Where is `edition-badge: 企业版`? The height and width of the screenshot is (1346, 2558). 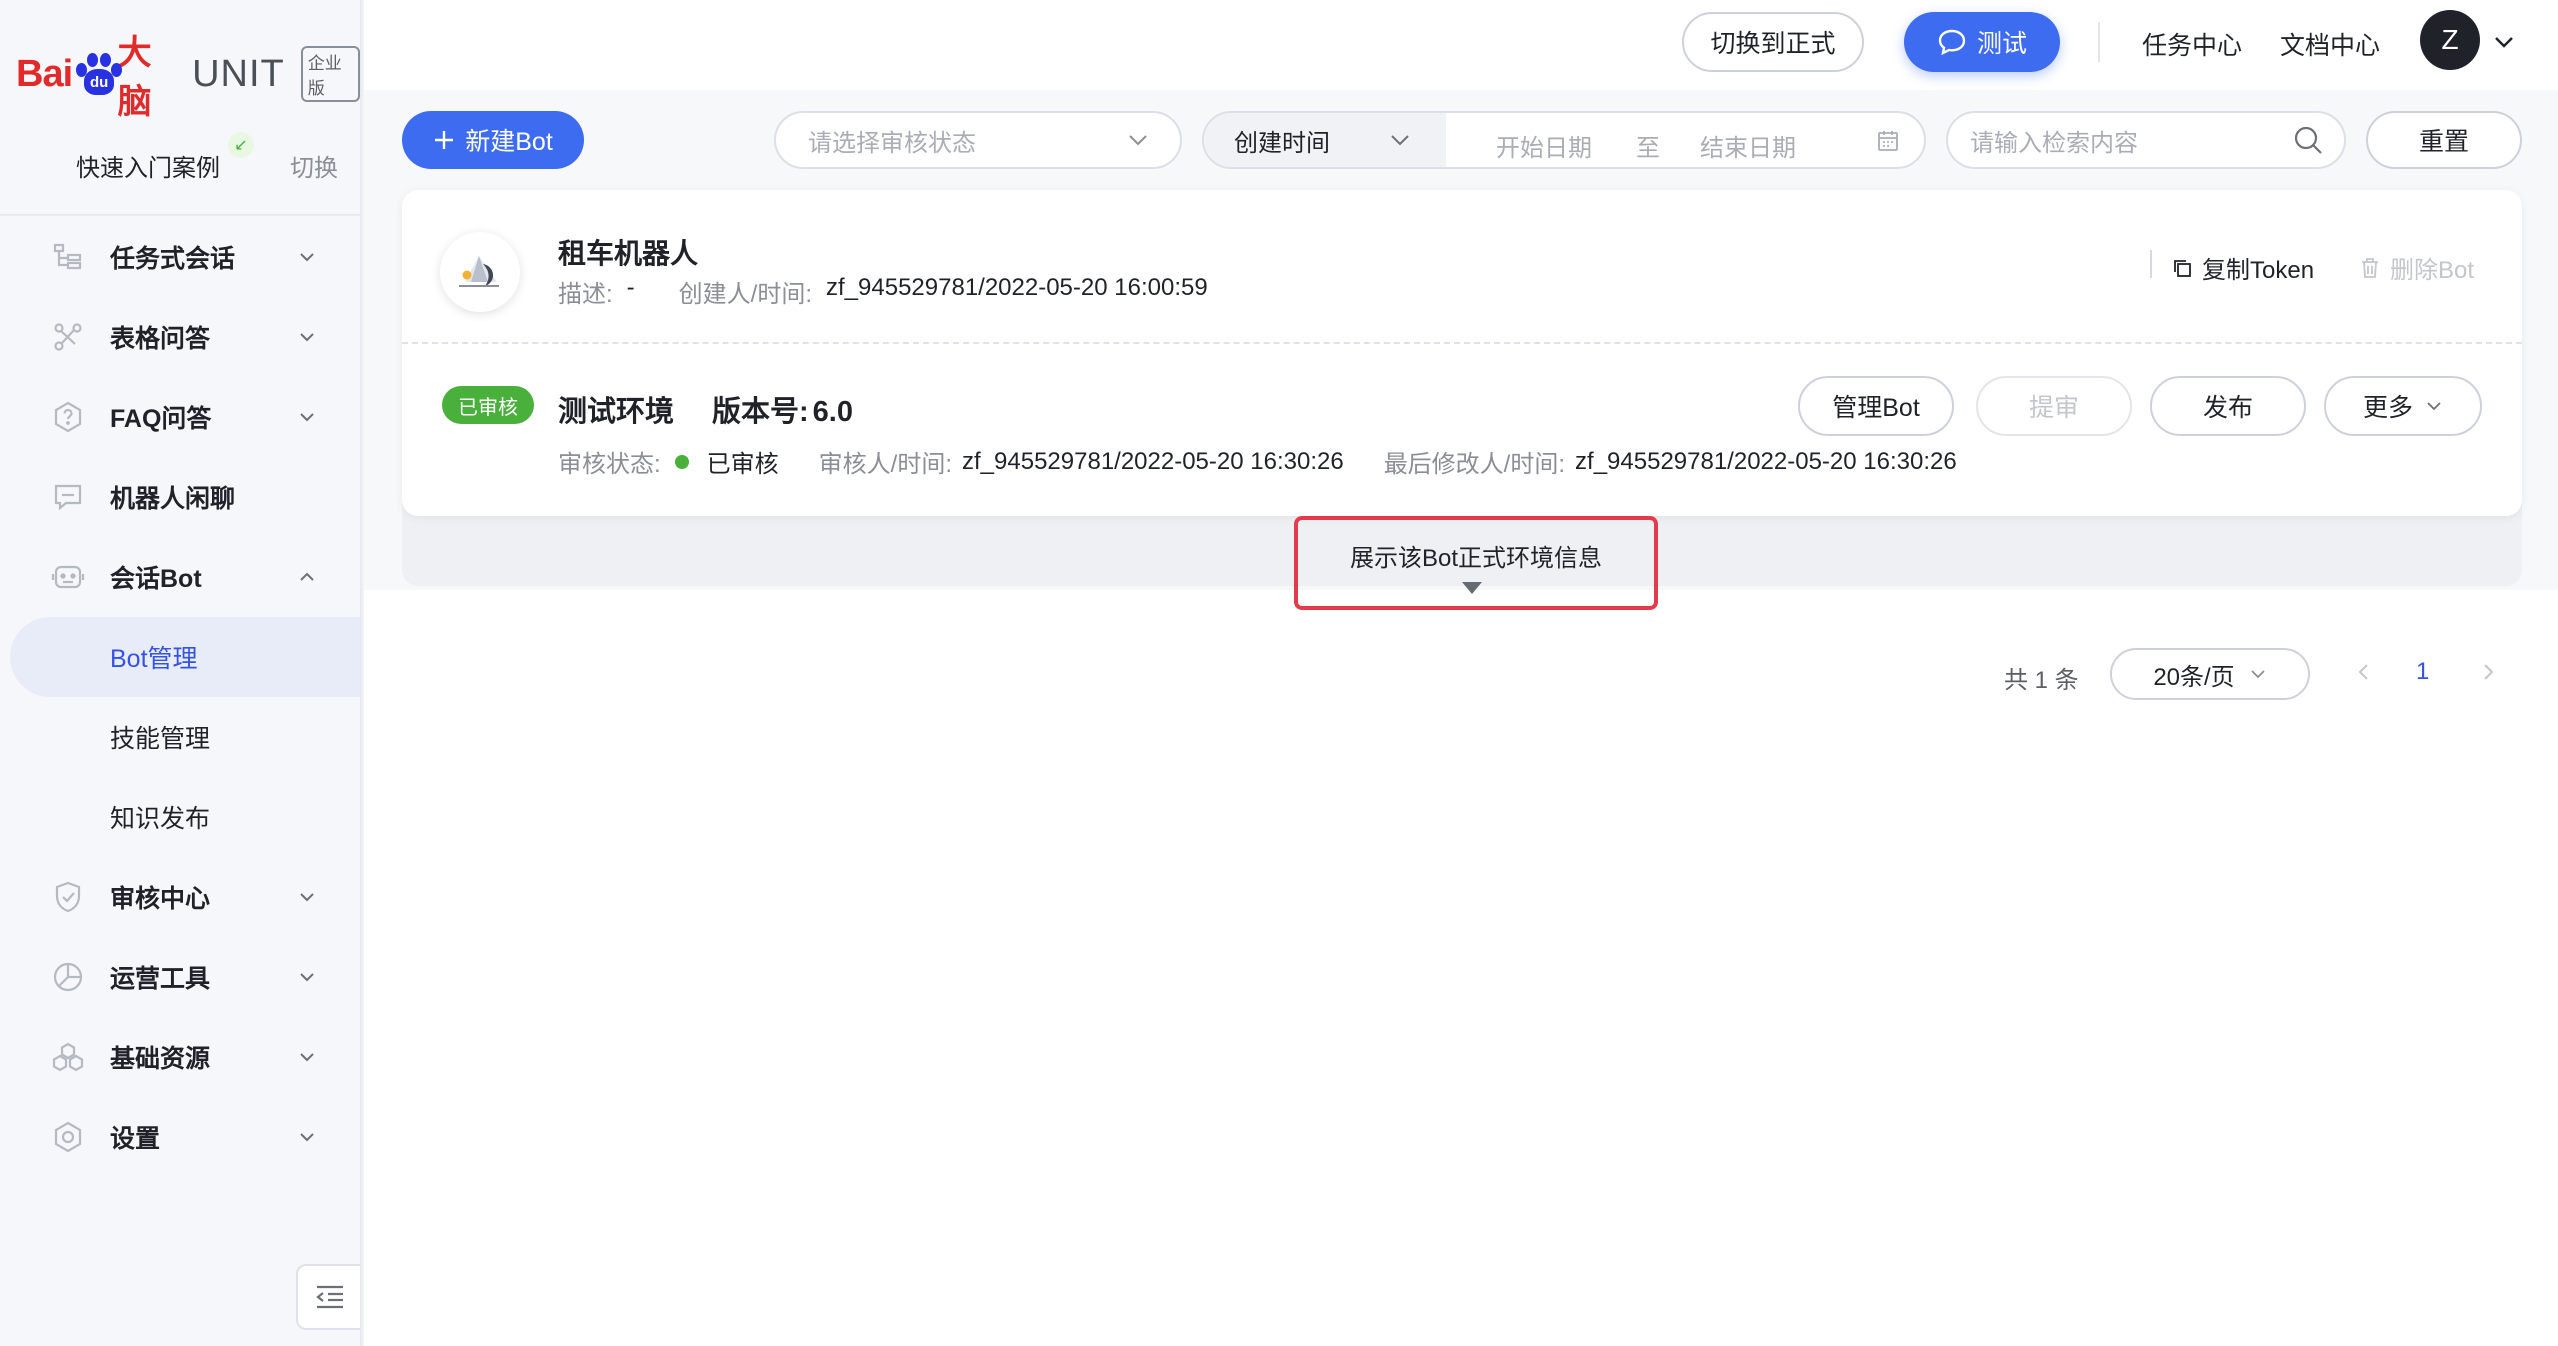
edition-badge: 企业版 is located at coordinates (330, 74).